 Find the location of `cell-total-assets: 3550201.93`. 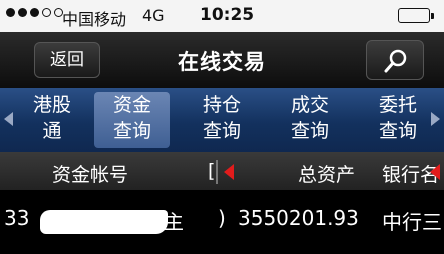

cell-total-assets: 3550201.93 is located at coordinates (298, 218).